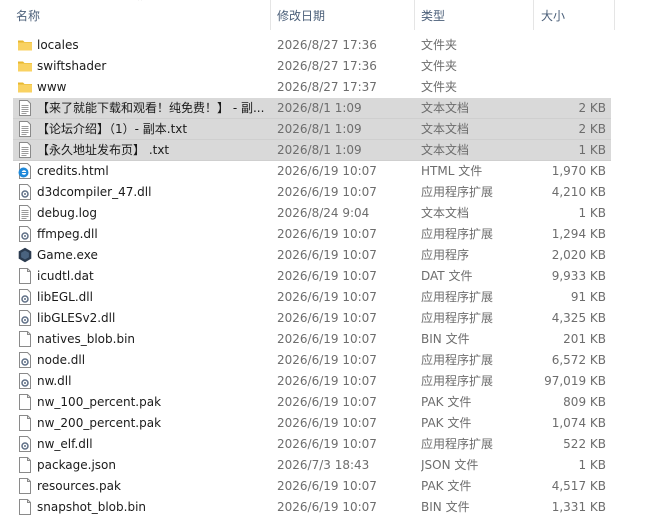  I want to click on column-header-size: 大小, so click(553, 16).